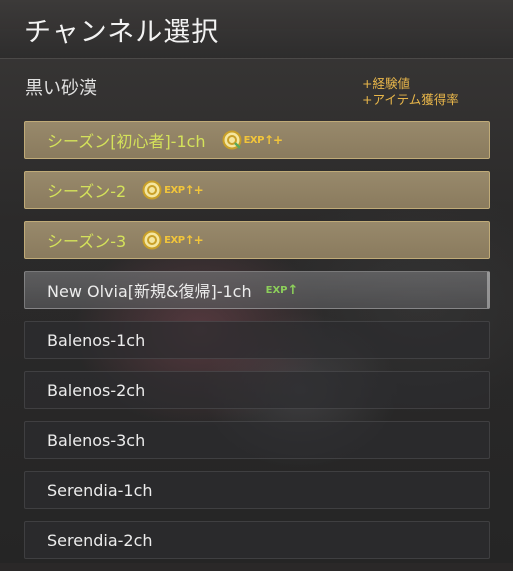 Image resolution: width=513 pixels, height=571 pixels. Describe the element at coordinates (100, 540) in the screenshot. I see `channel-label: Serendia-2ch` at that location.